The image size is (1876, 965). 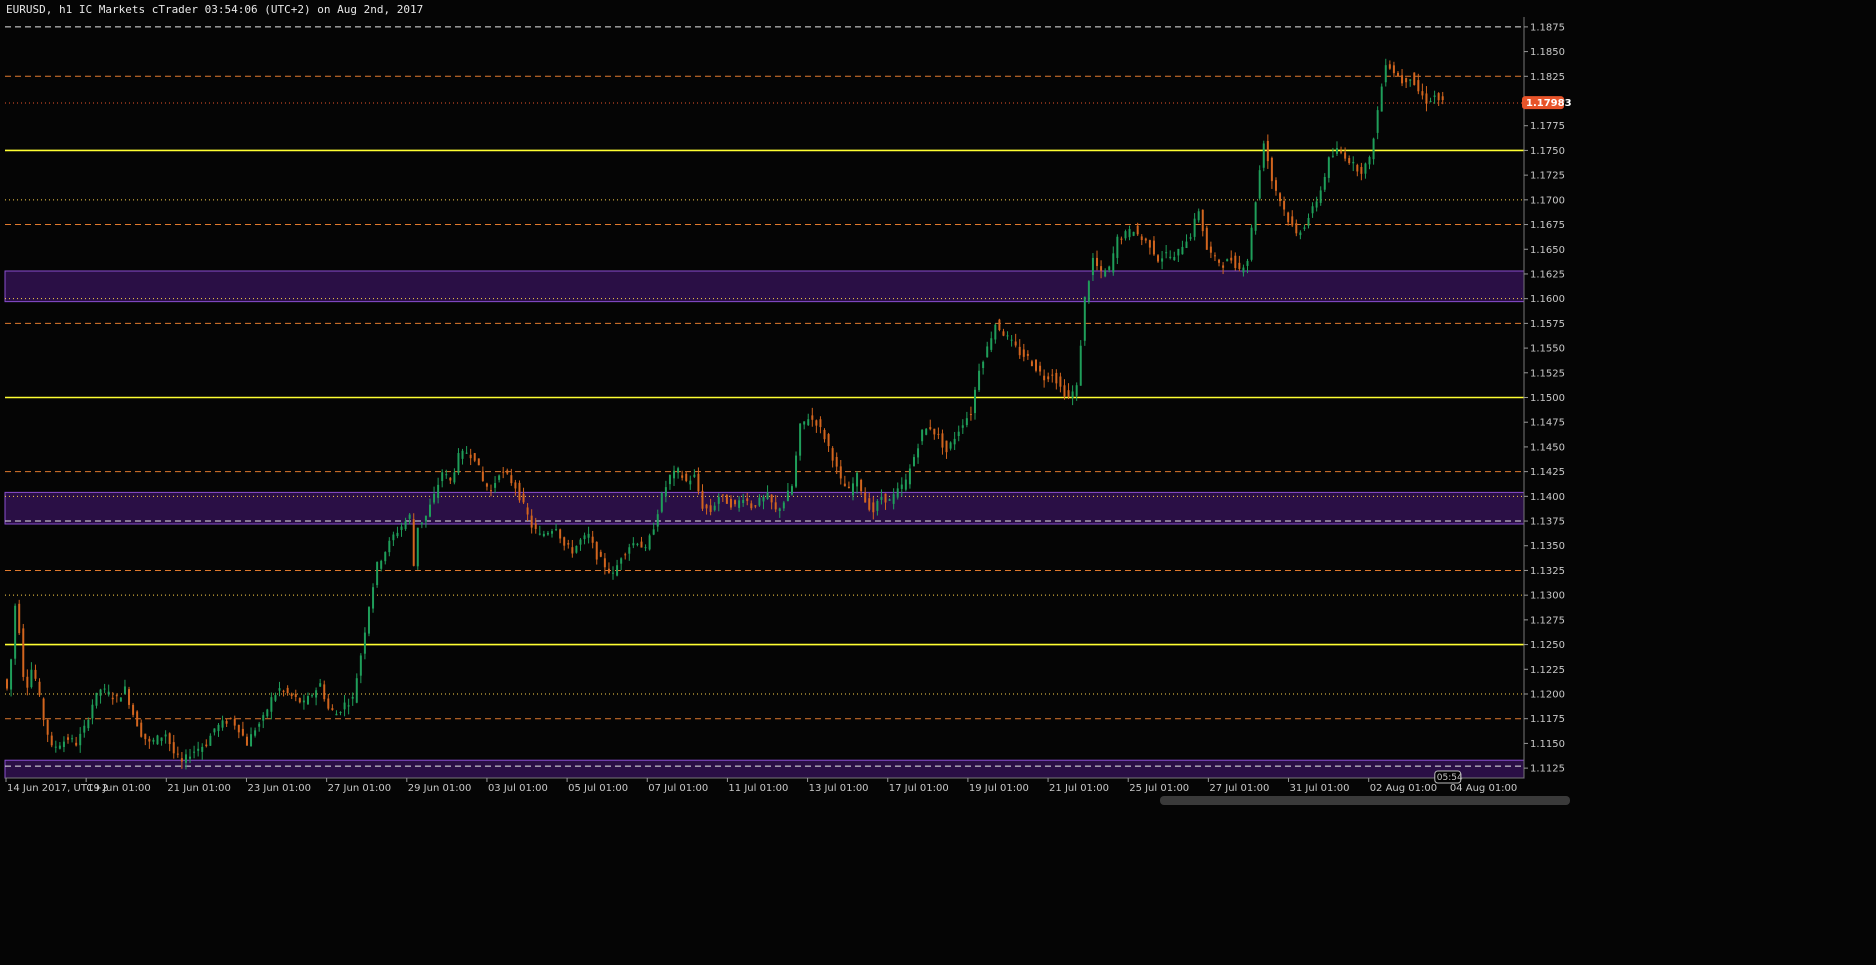 What do you see at coordinates (1365, 800) in the screenshot?
I see `horizontal-scrollbar` at bounding box center [1365, 800].